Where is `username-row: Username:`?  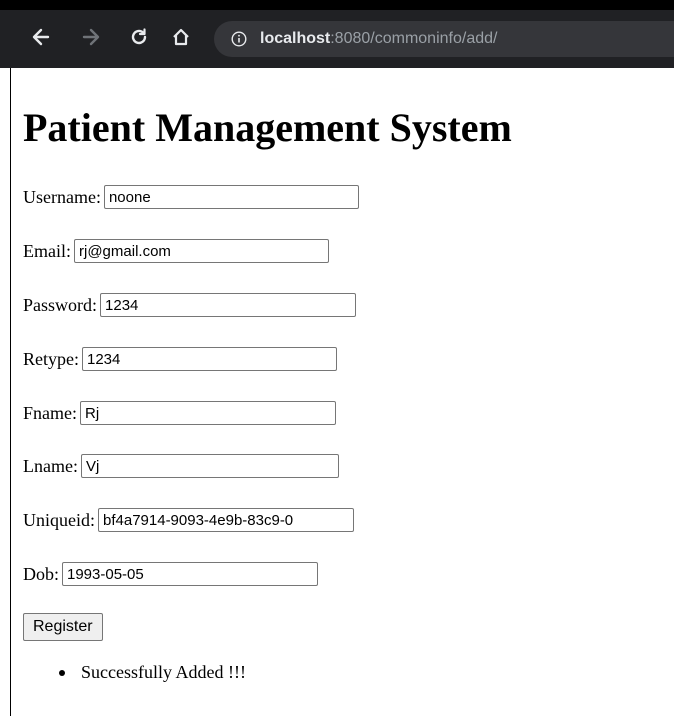
username-row: Username: is located at coordinates (191, 197).